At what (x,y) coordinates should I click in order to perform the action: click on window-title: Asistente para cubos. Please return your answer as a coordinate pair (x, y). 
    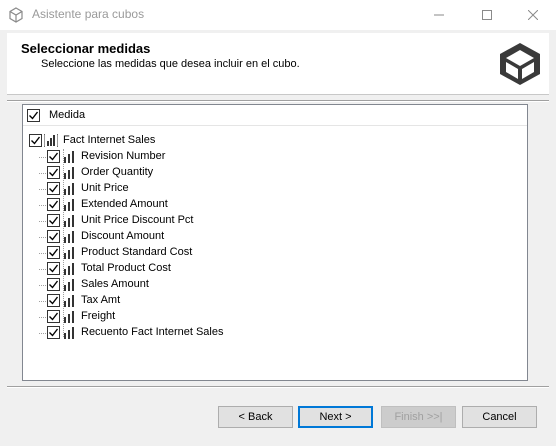
    Looking at the image, I should click on (88, 14).